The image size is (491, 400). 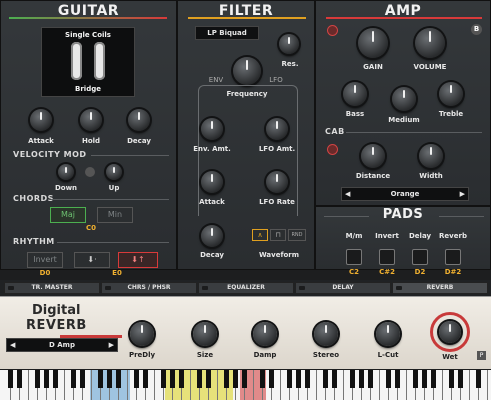 I want to click on waveform-label: Waveform, so click(x=279, y=255).